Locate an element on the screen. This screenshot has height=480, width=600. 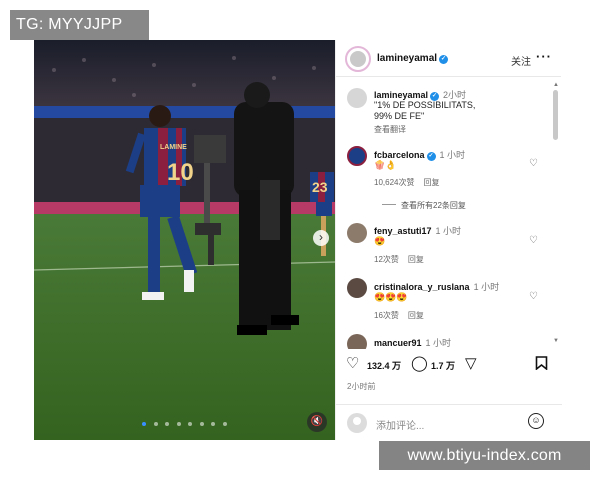
comment-likes: 12次赞 is located at coordinates (386, 259).